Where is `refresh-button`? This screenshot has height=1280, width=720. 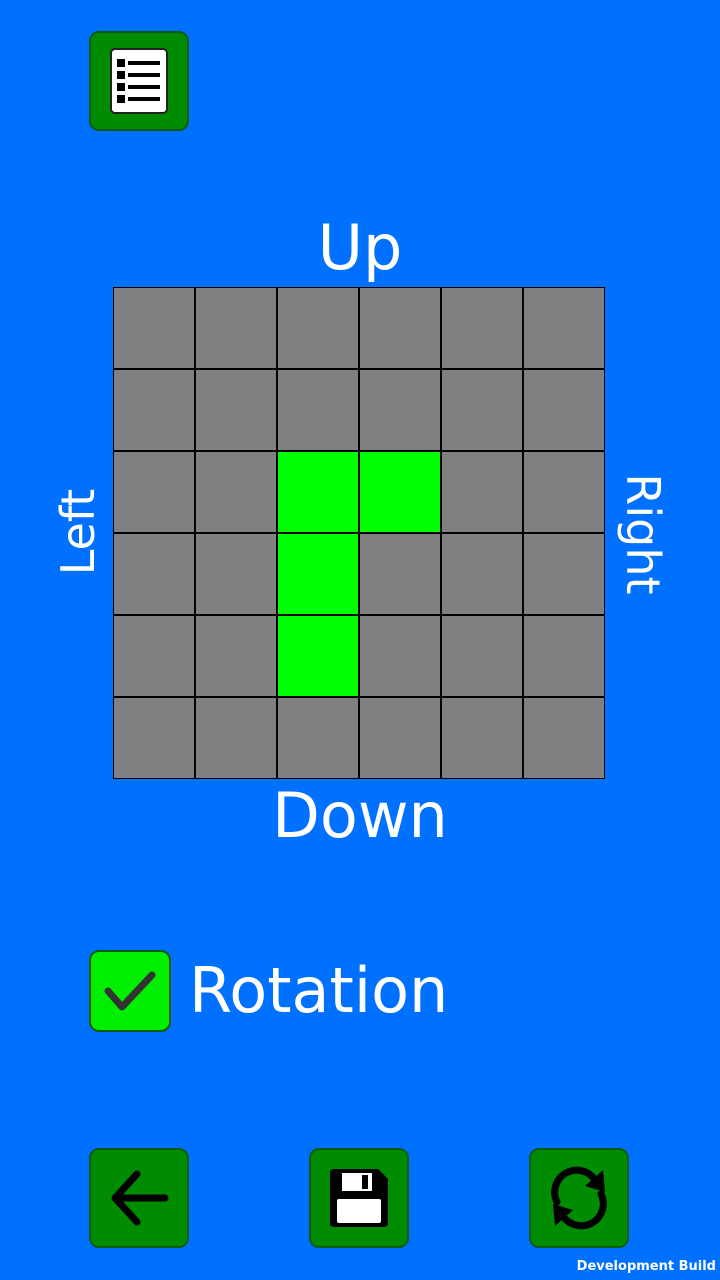 refresh-button is located at coordinates (579, 1198).